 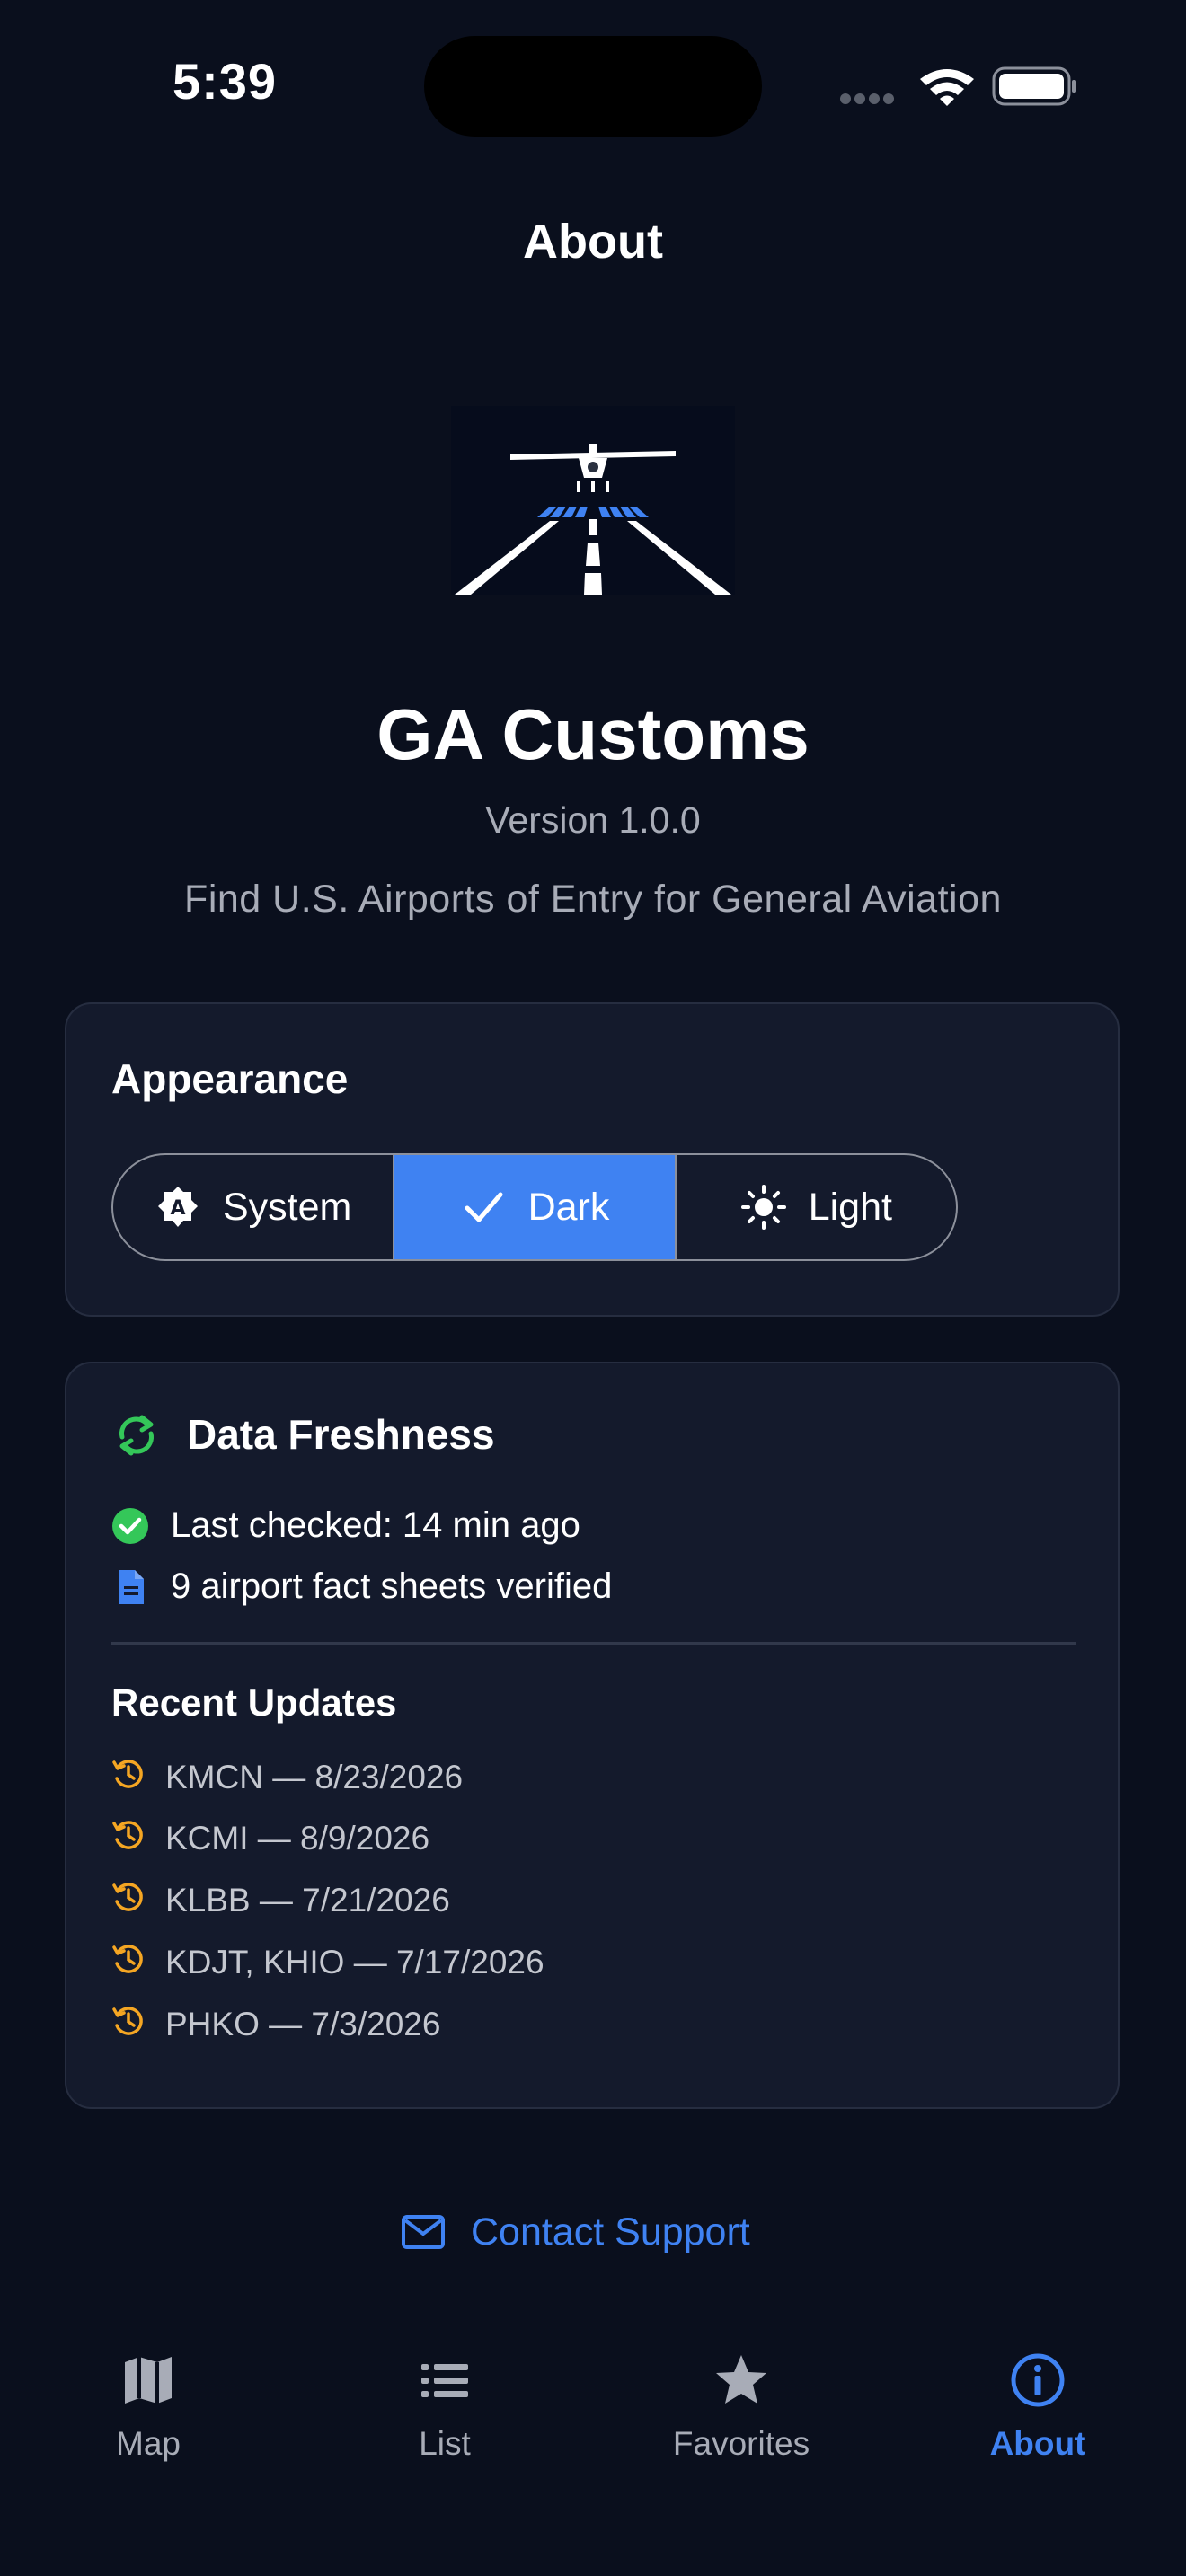 What do you see at coordinates (1038, 2380) in the screenshot?
I see `info-icon` at bounding box center [1038, 2380].